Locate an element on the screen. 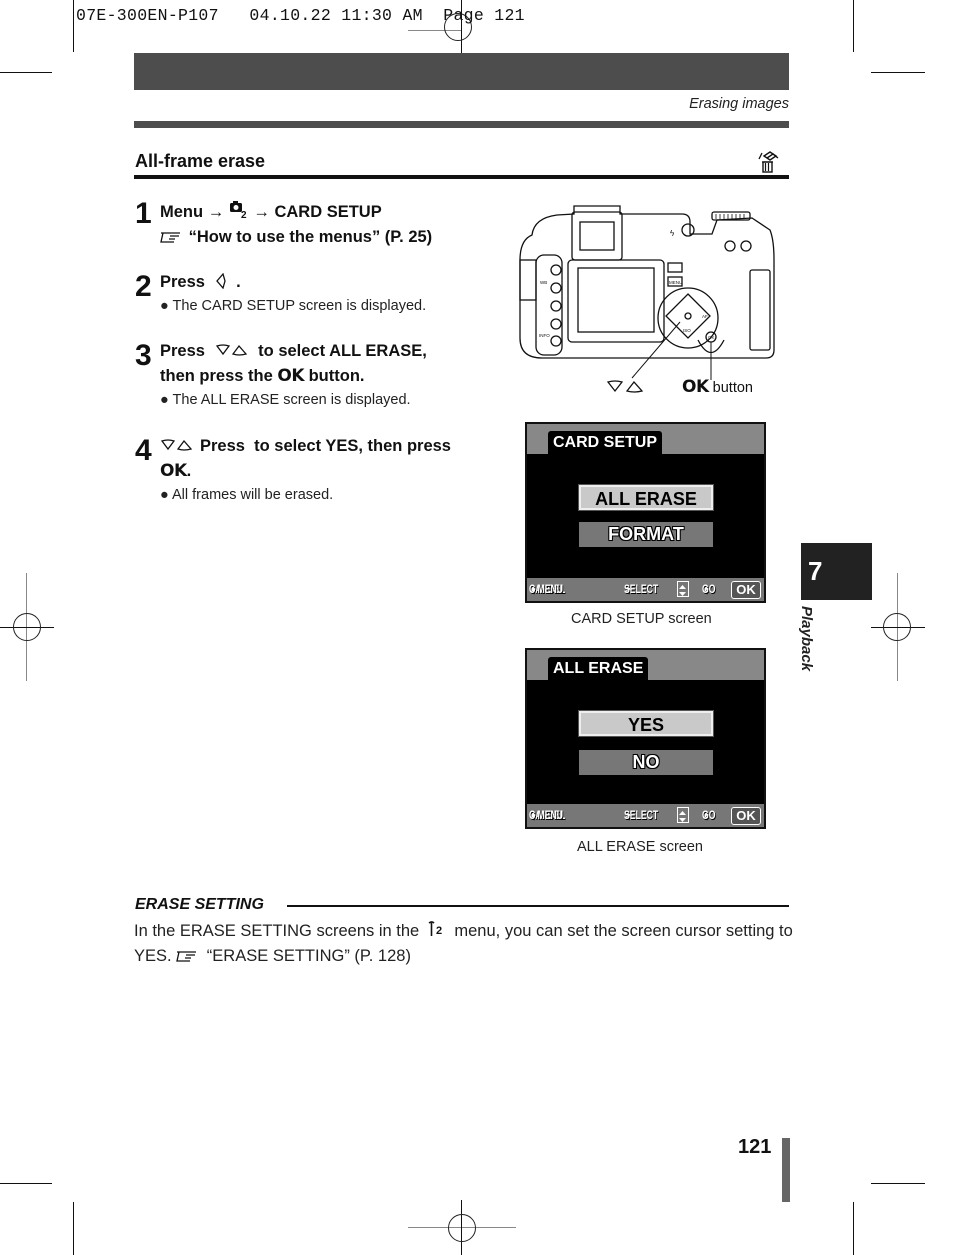  note-rule is located at coordinates (538, 906).